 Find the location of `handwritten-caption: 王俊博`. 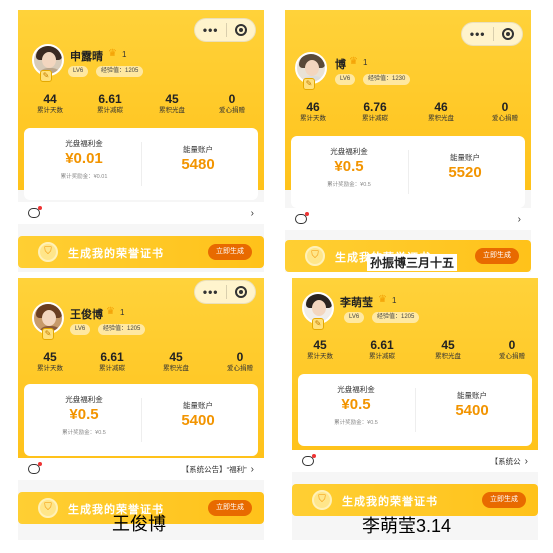

handwritten-caption: 王俊博 is located at coordinates (139, 524).